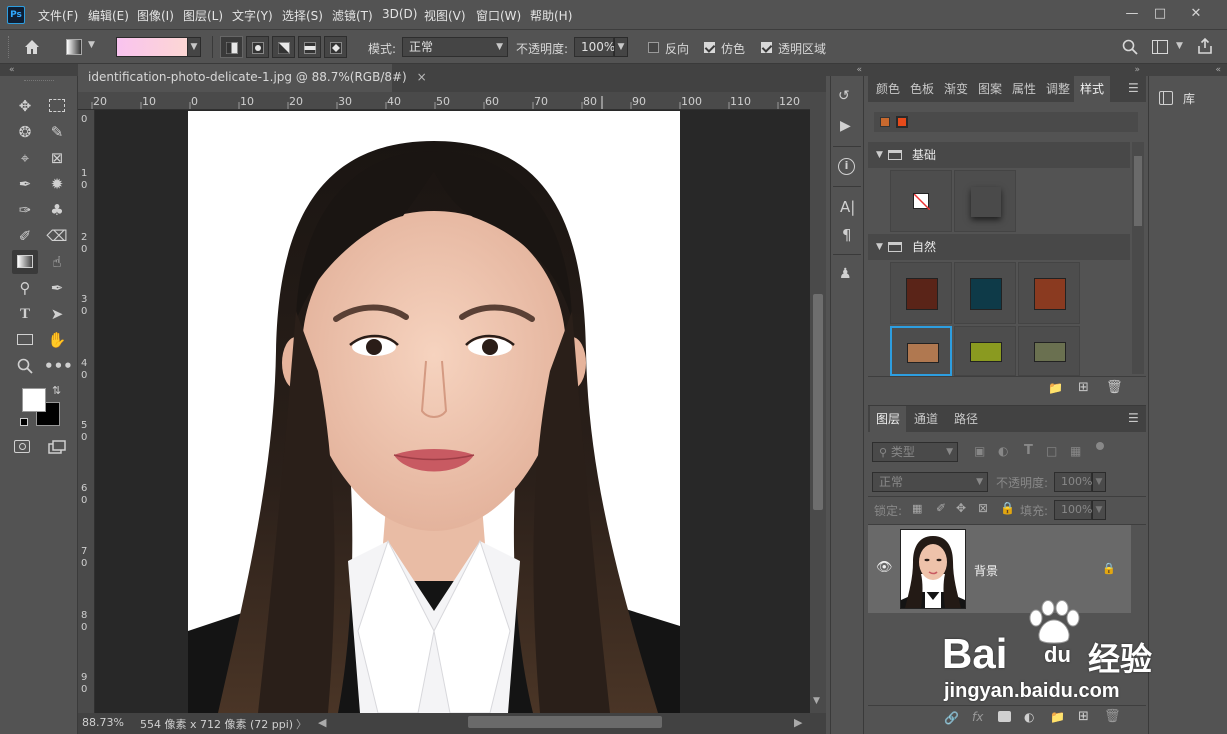  I want to click on brush-tool-icon: ✑, so click(25, 210).